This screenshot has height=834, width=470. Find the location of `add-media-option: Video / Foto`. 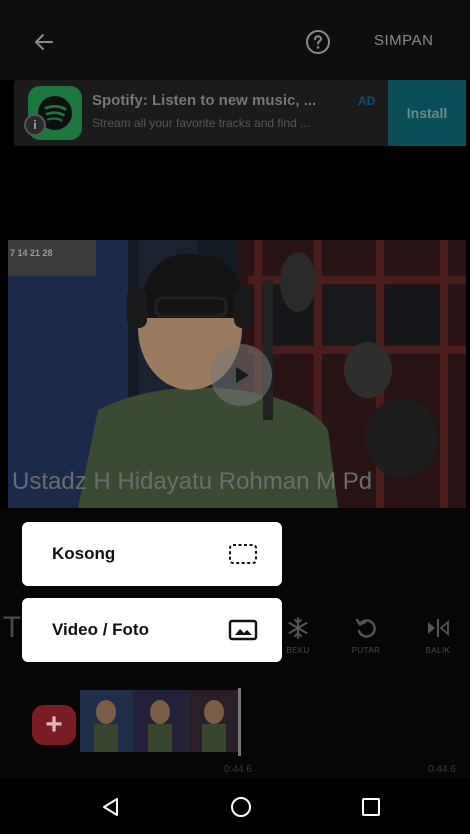

add-media-option: Video / Foto is located at coordinates (152, 630).